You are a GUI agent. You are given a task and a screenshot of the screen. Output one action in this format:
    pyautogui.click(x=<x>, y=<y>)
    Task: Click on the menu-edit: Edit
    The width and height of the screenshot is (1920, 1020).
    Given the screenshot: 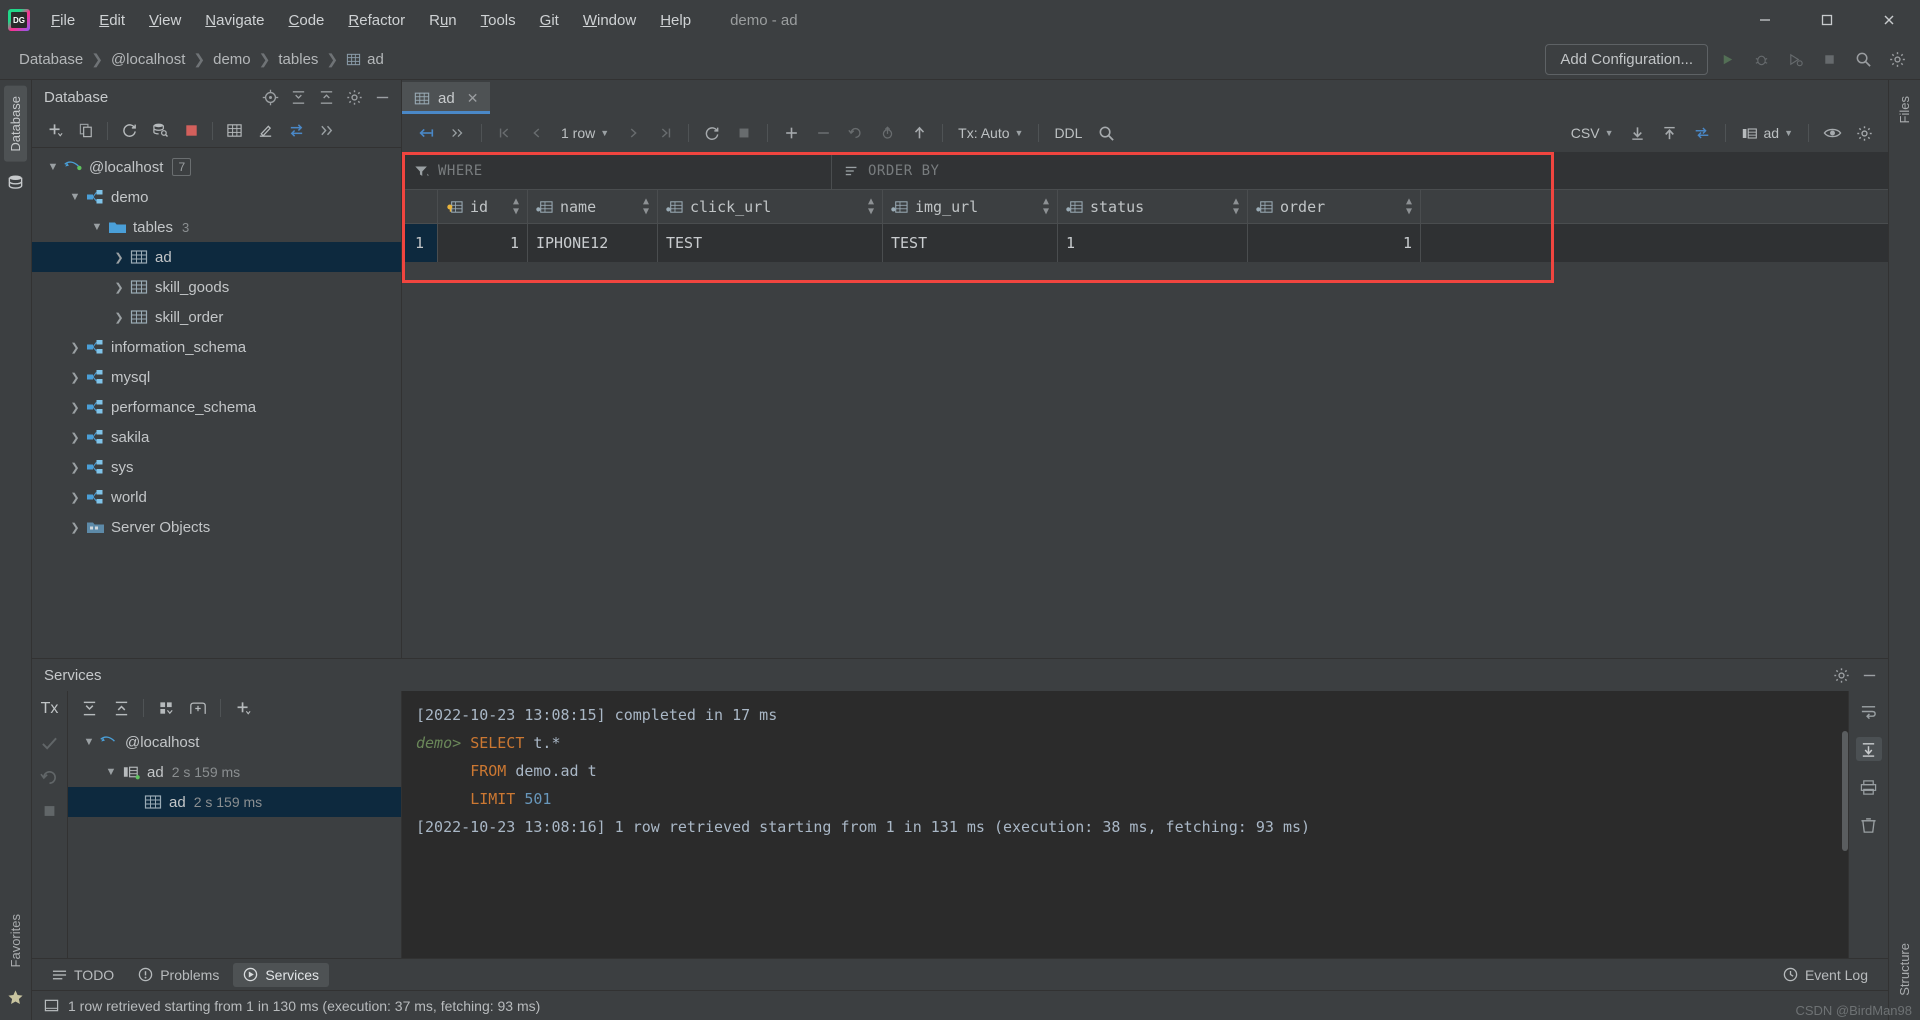 What is the action you would take?
    pyautogui.click(x=112, y=20)
    